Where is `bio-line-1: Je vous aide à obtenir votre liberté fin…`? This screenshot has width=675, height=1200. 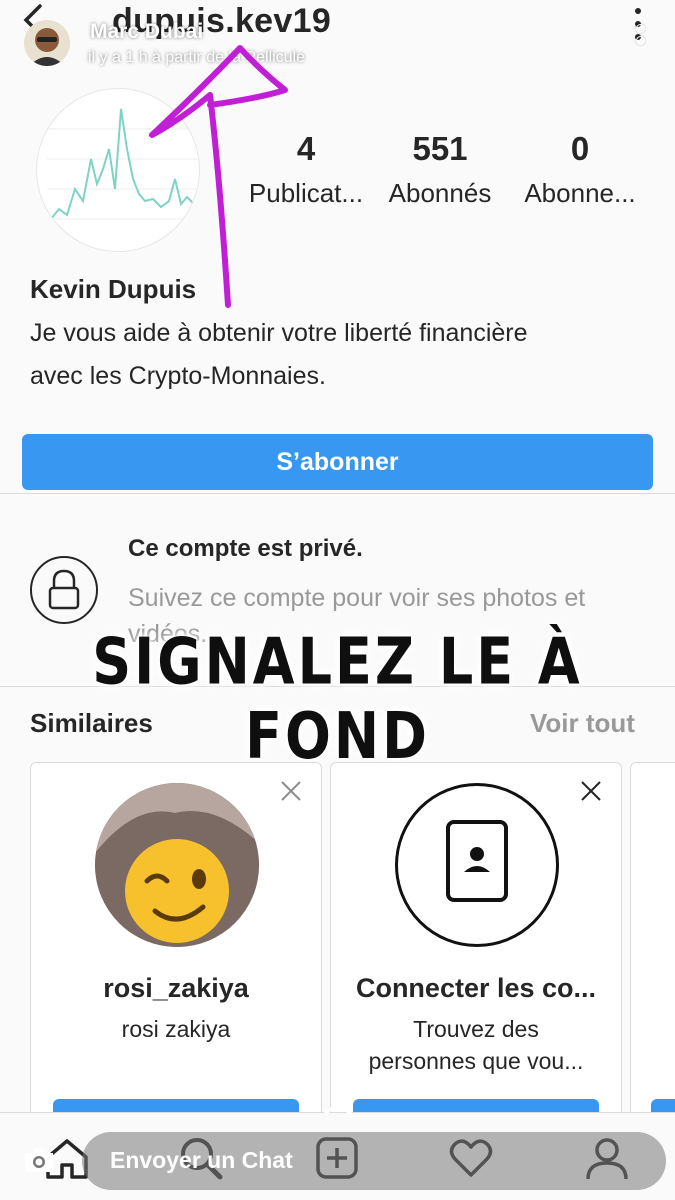 bio-line-1: Je vous aide à obtenir votre liberté fin… is located at coordinates (279, 333).